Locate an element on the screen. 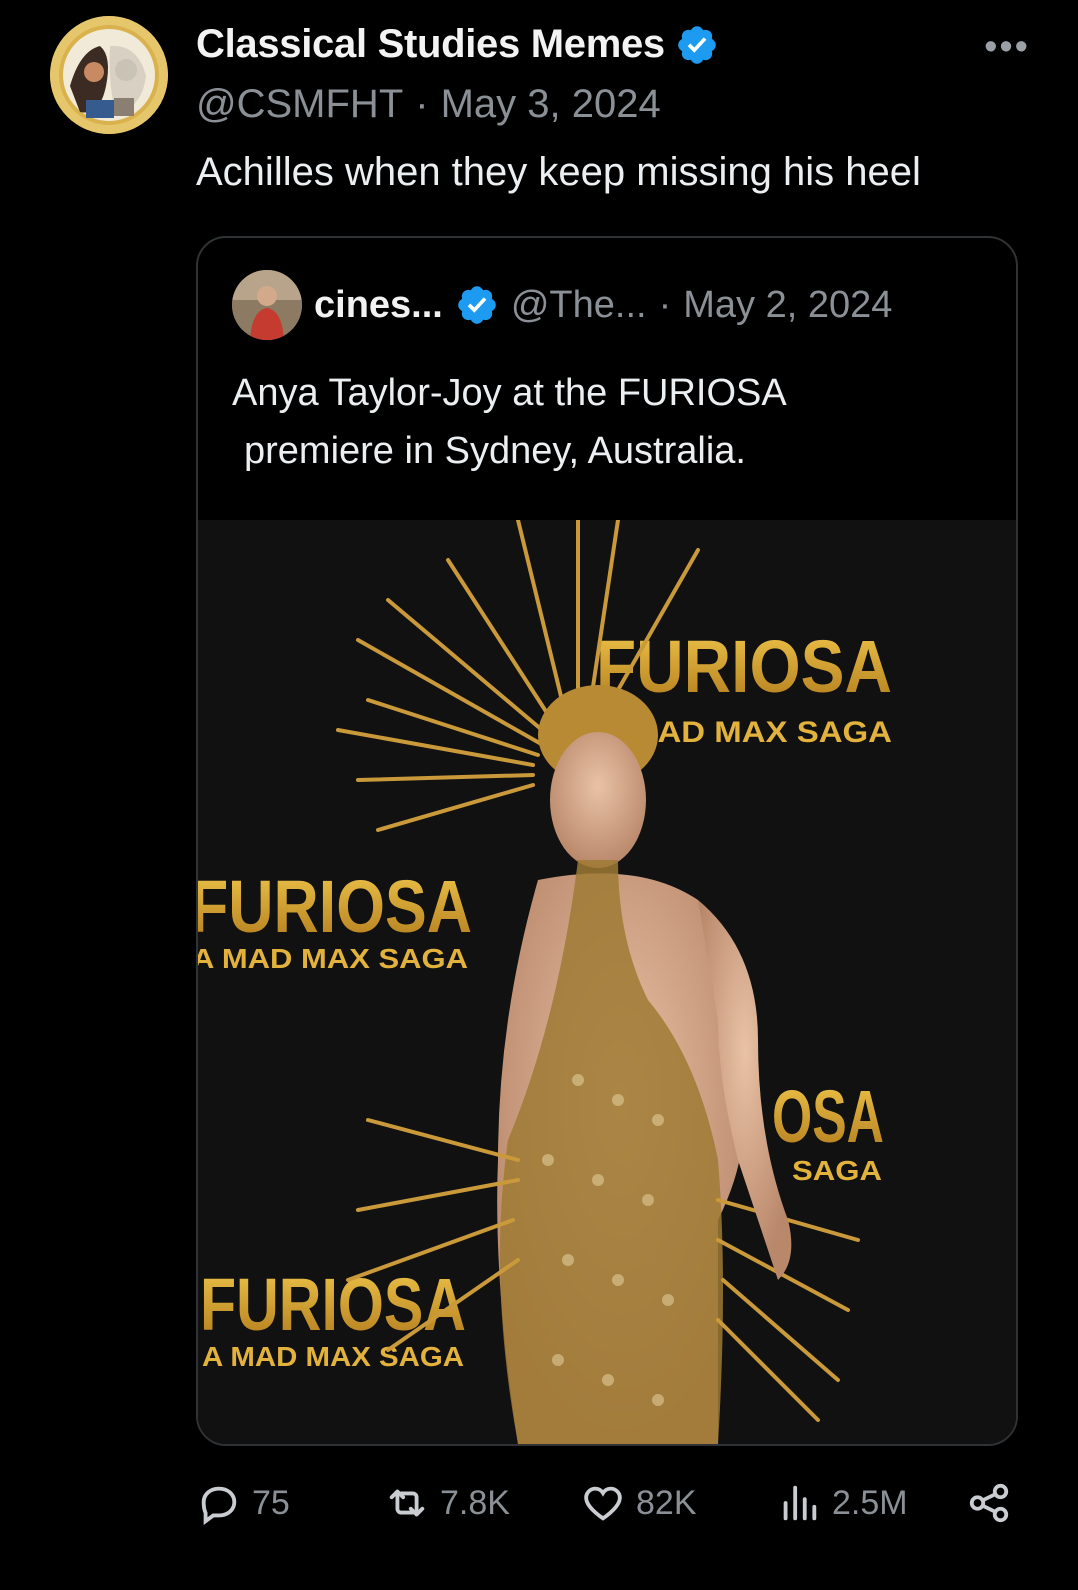  post-date: May 3, 2024 is located at coordinates (551, 104).